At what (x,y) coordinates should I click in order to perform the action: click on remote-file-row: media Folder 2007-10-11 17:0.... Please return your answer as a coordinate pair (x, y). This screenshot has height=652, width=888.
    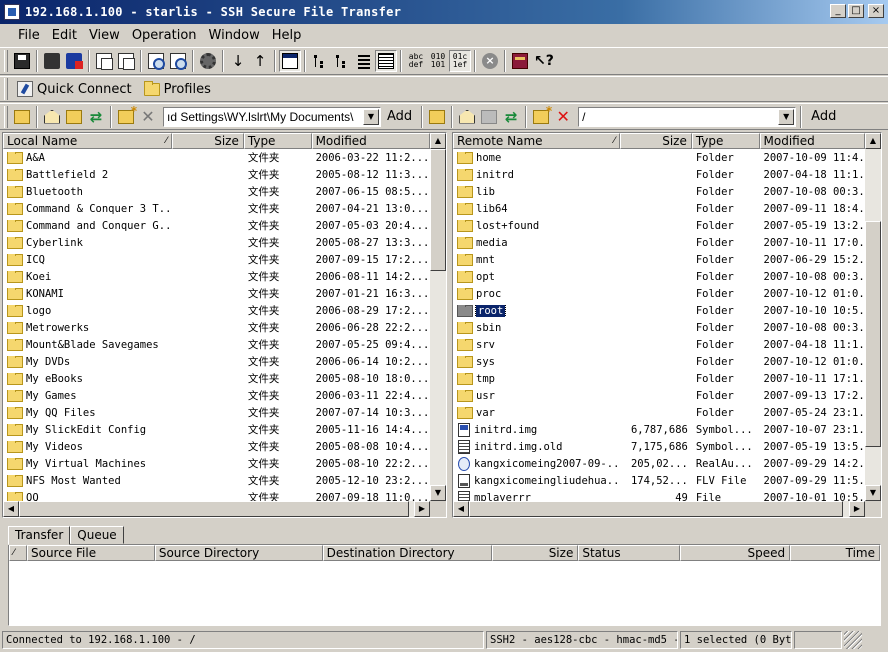
    Looking at the image, I should click on (659, 242).